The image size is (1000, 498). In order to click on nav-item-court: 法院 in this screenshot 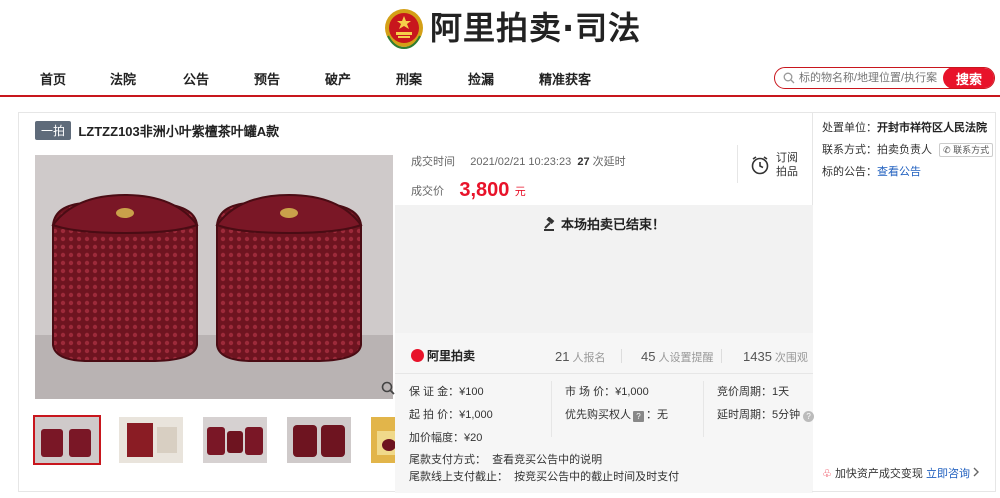, I will do `click(123, 78)`.